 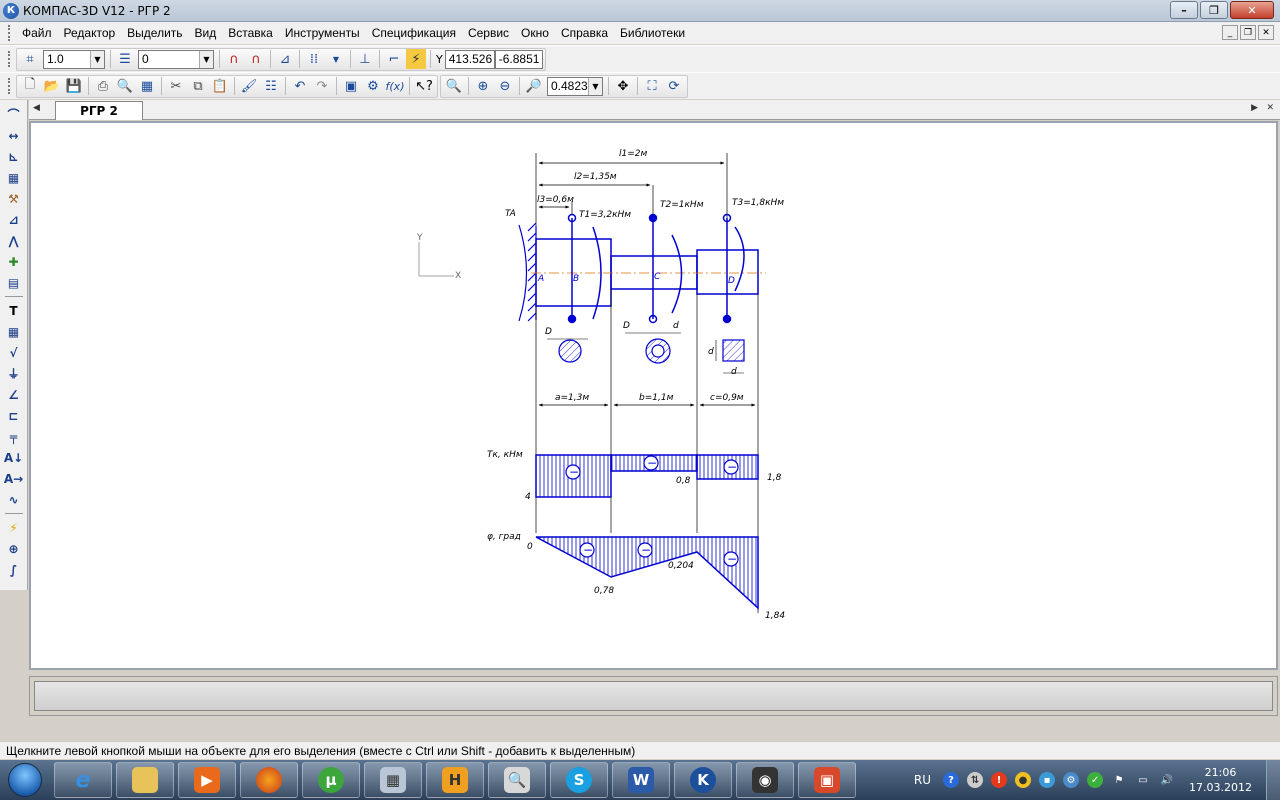 What do you see at coordinates (1270, 108) in the screenshot?
I see `tab-close-icon: ✕` at bounding box center [1270, 108].